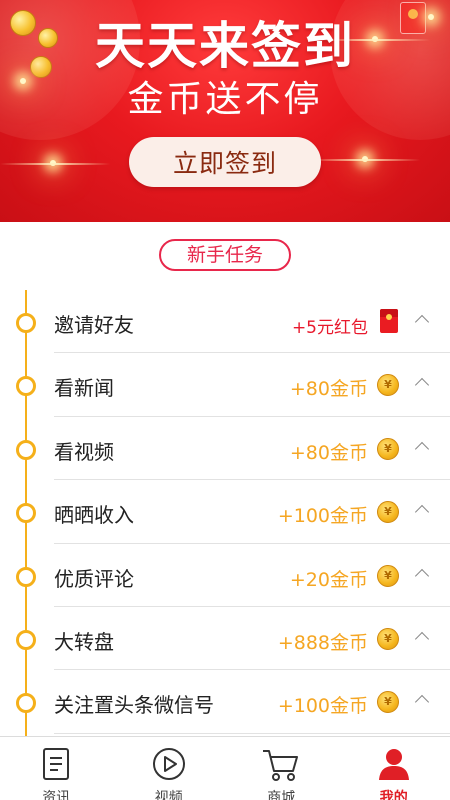  What do you see at coordinates (225, 385) in the screenshot?
I see `task-row: 看新闻 +80金币 ¥` at bounding box center [225, 385].